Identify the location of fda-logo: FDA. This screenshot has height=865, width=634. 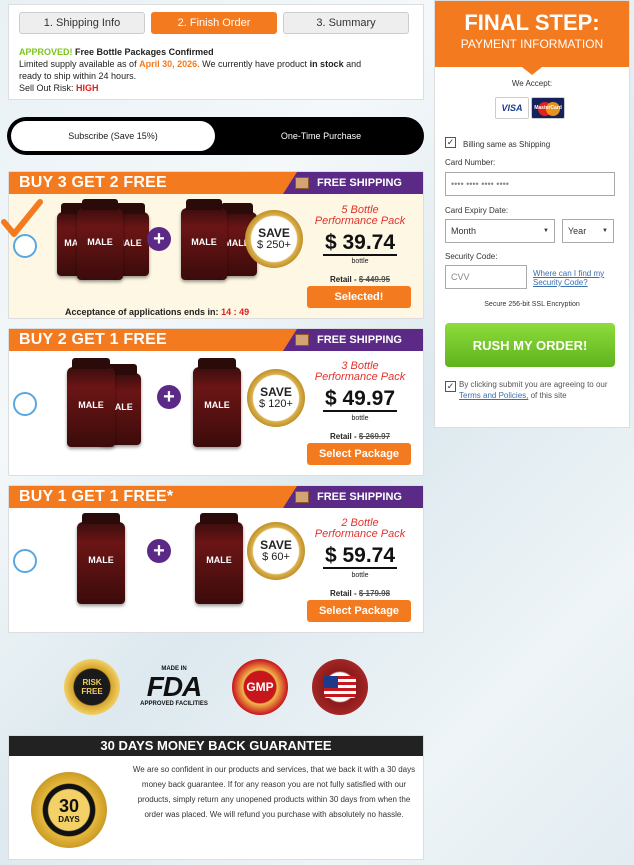
(174, 686).